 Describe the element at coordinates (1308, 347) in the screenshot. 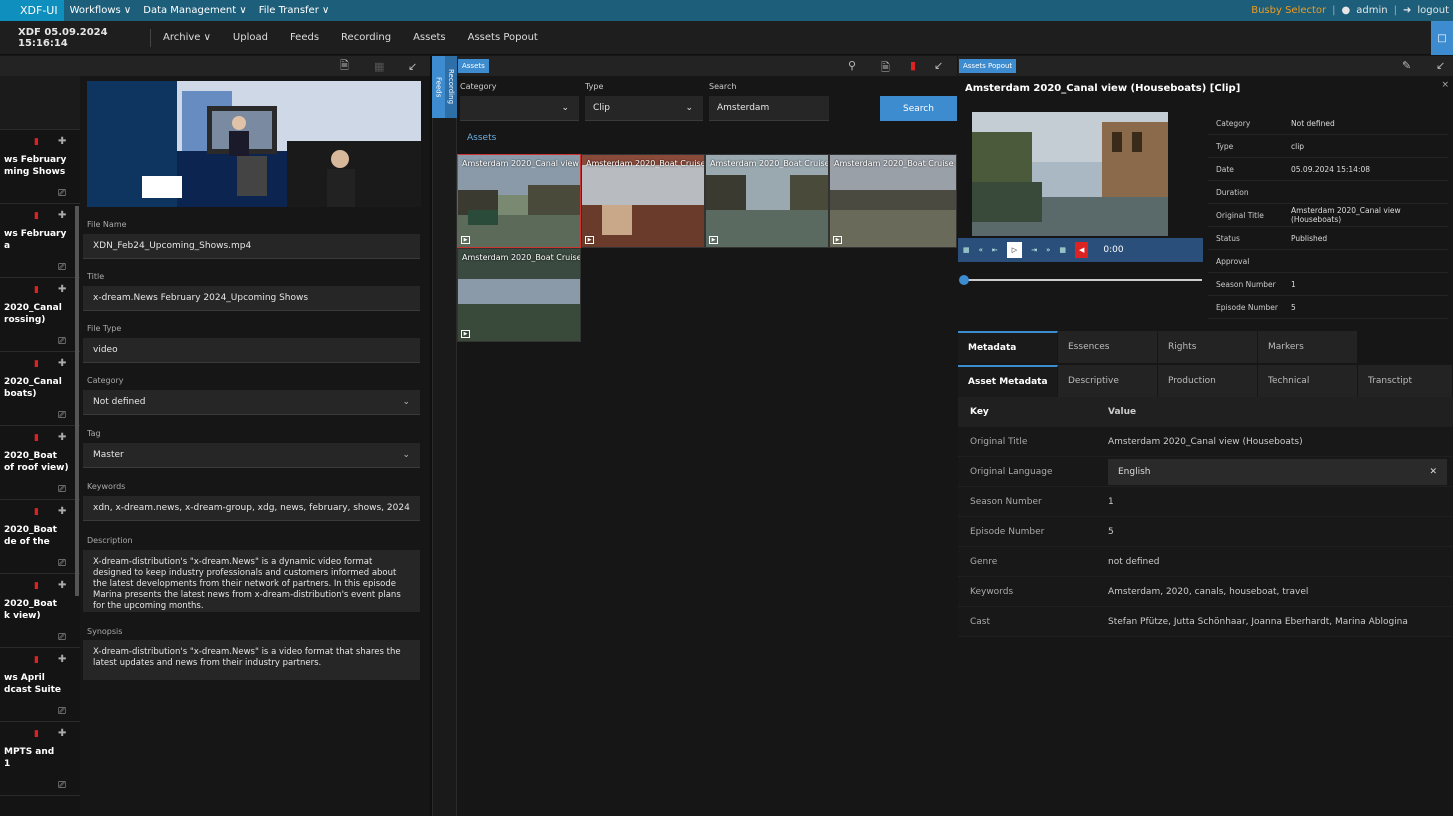

I see `tab-markers: Markers` at that location.